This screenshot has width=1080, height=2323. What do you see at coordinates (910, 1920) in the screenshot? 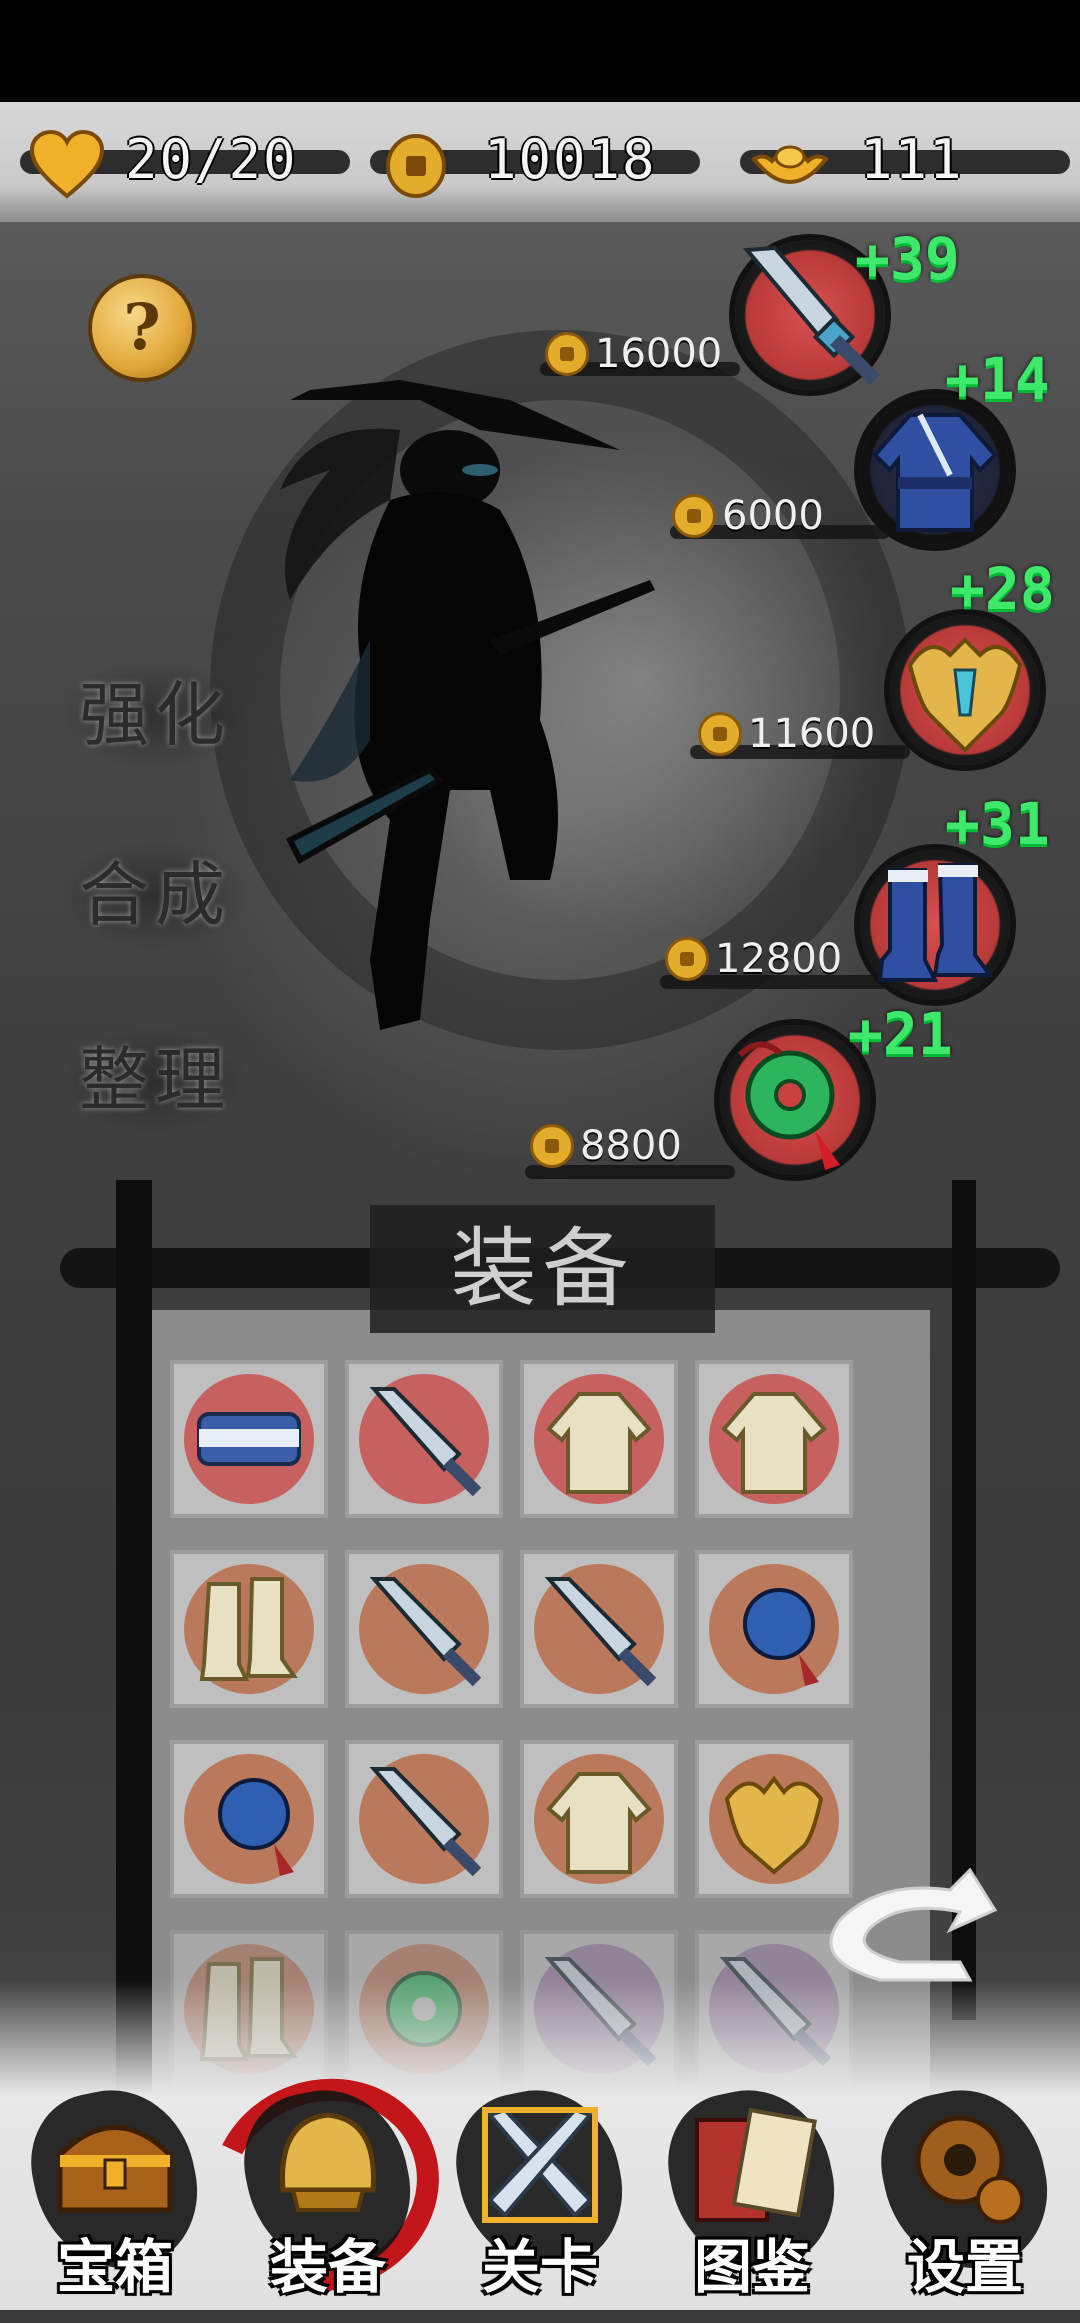
I see `back-arrow-icon` at bounding box center [910, 1920].